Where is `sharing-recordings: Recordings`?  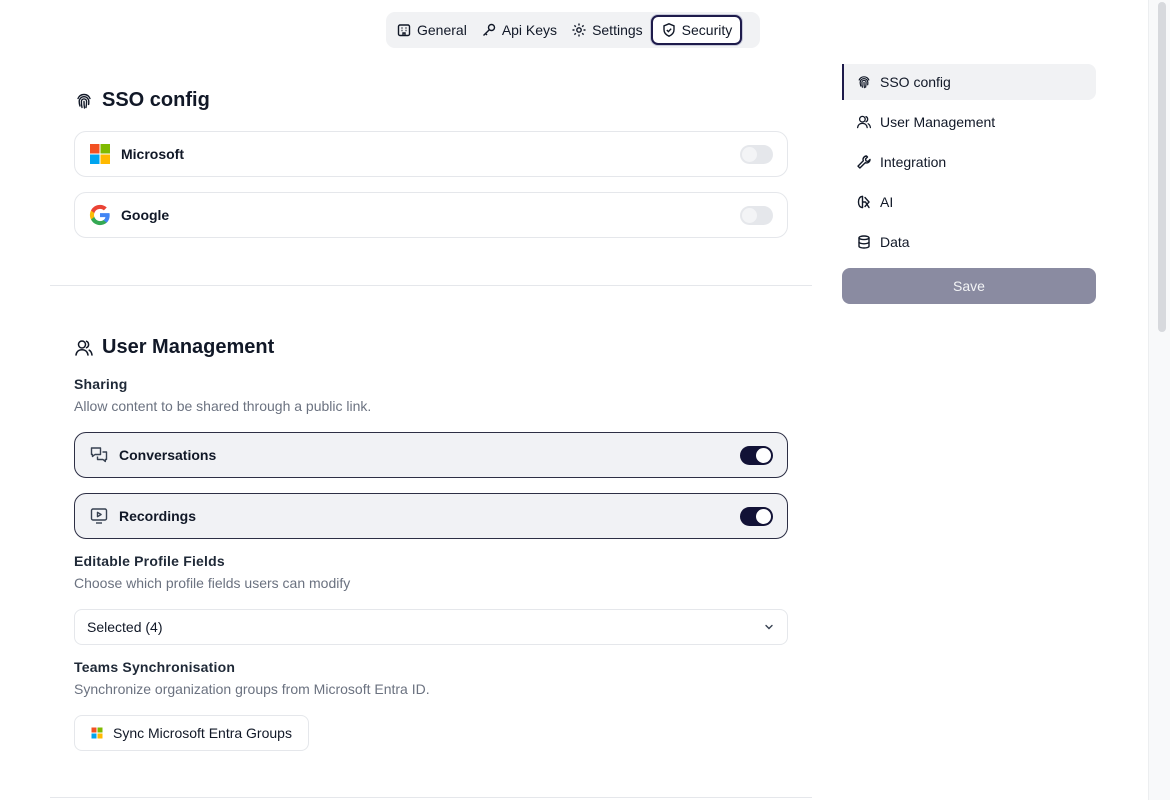 sharing-recordings: Recordings is located at coordinates (431, 516).